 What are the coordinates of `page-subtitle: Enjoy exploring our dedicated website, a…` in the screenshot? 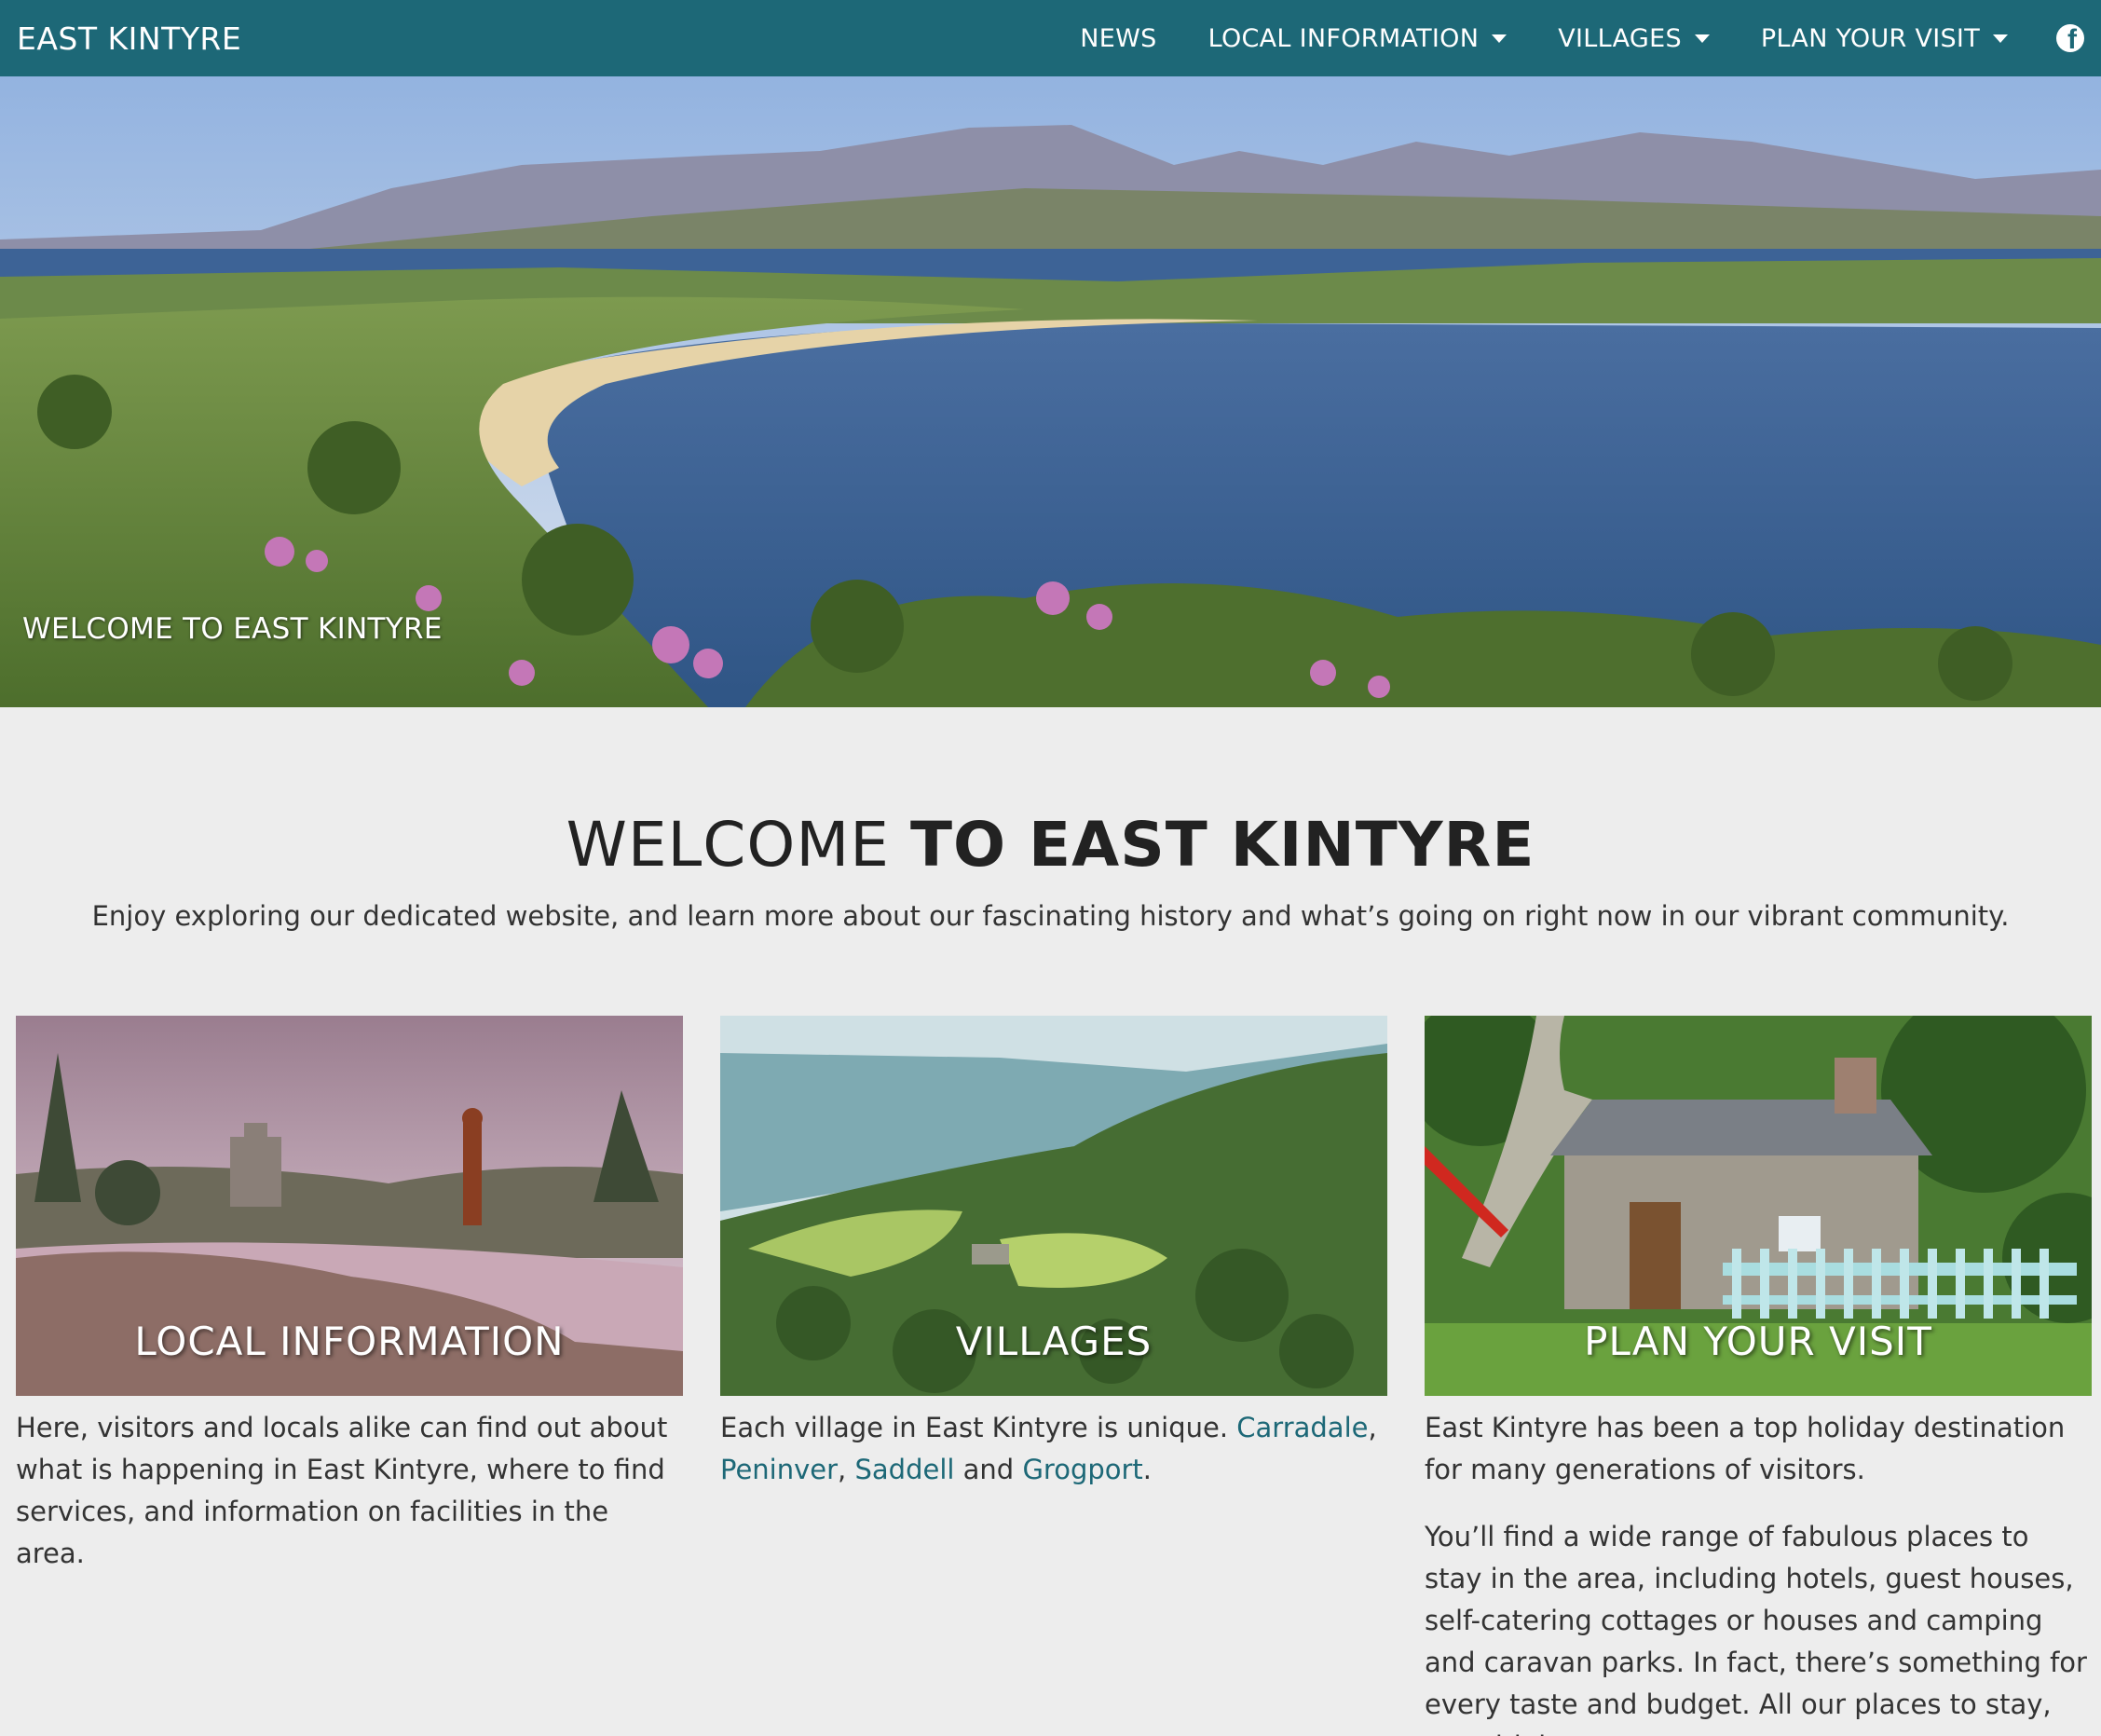 It's located at (1050, 916).